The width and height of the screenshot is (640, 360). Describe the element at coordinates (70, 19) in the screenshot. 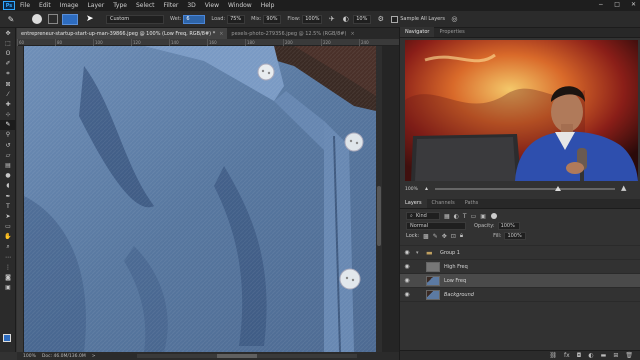

I see `current-brush-load-swatch` at that location.